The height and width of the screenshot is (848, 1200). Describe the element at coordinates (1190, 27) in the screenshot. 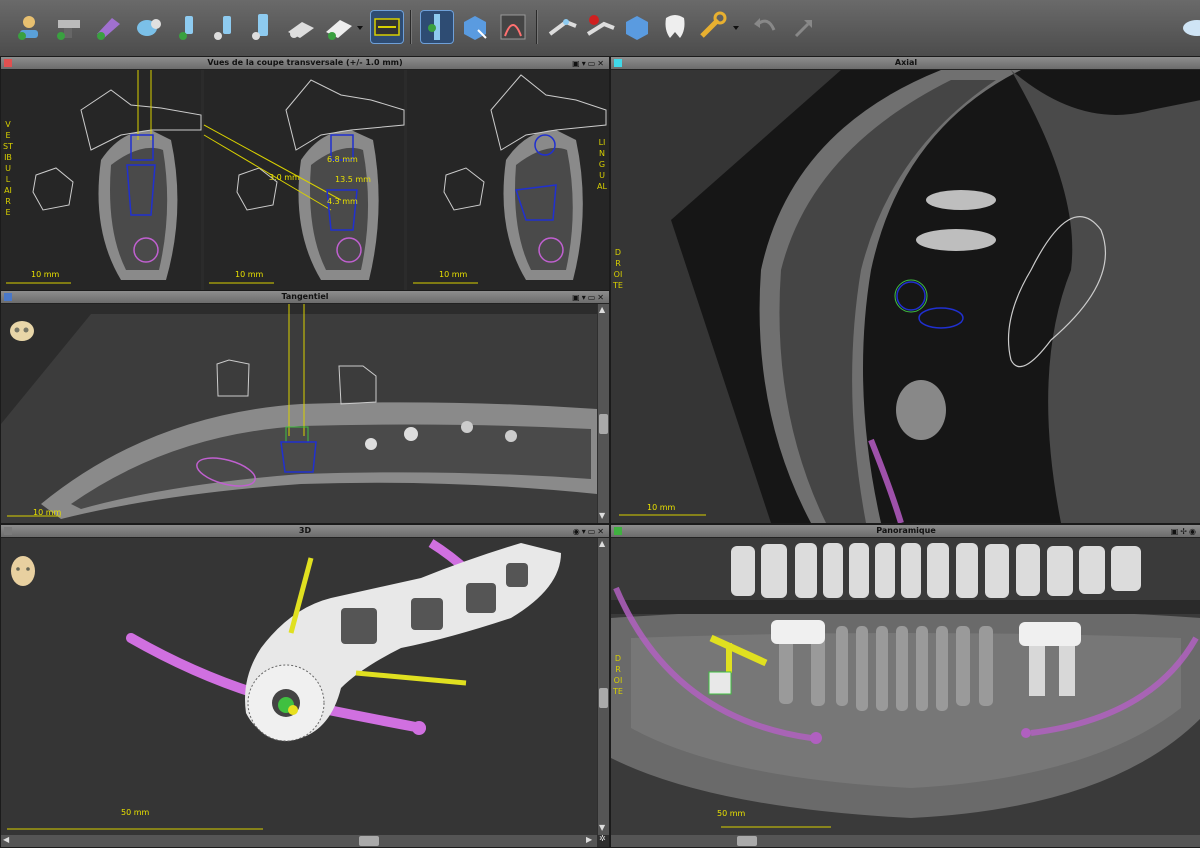

I see `cloud-icon` at that location.